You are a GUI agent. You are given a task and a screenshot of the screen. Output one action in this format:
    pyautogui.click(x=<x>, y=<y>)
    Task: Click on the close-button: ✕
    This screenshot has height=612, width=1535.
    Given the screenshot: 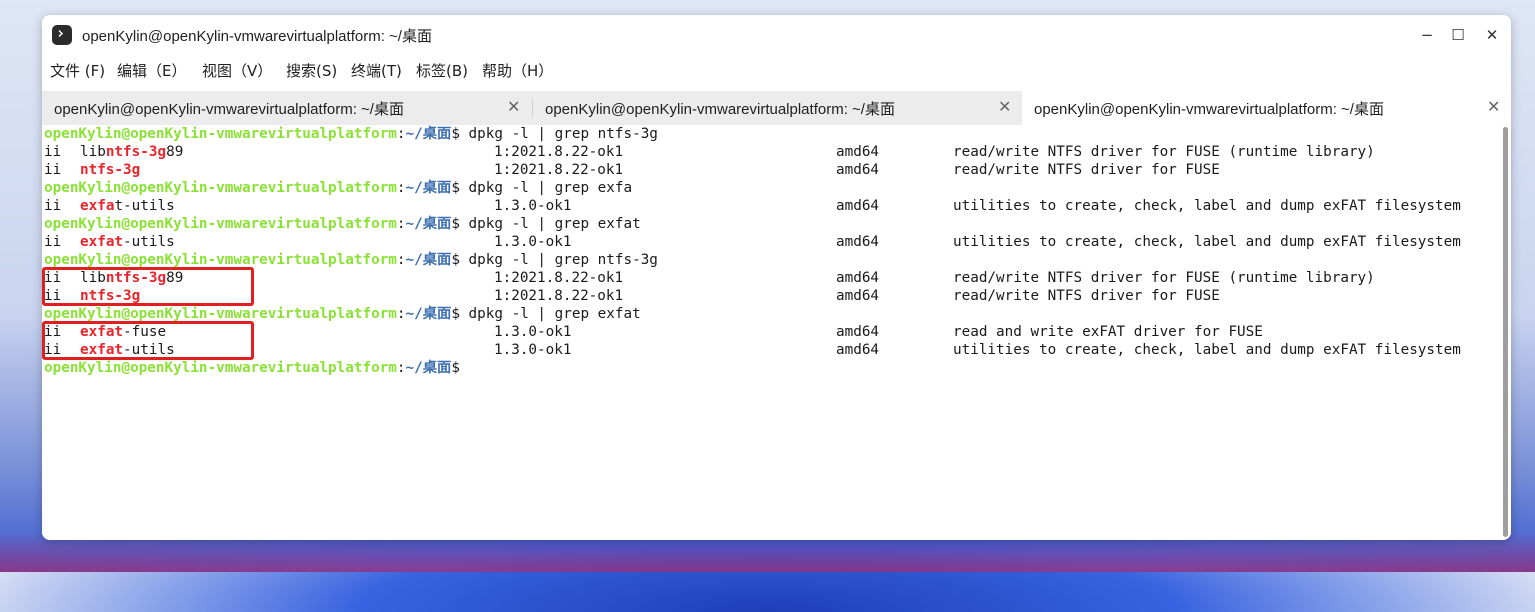 What is the action you would take?
    pyautogui.click(x=1492, y=35)
    